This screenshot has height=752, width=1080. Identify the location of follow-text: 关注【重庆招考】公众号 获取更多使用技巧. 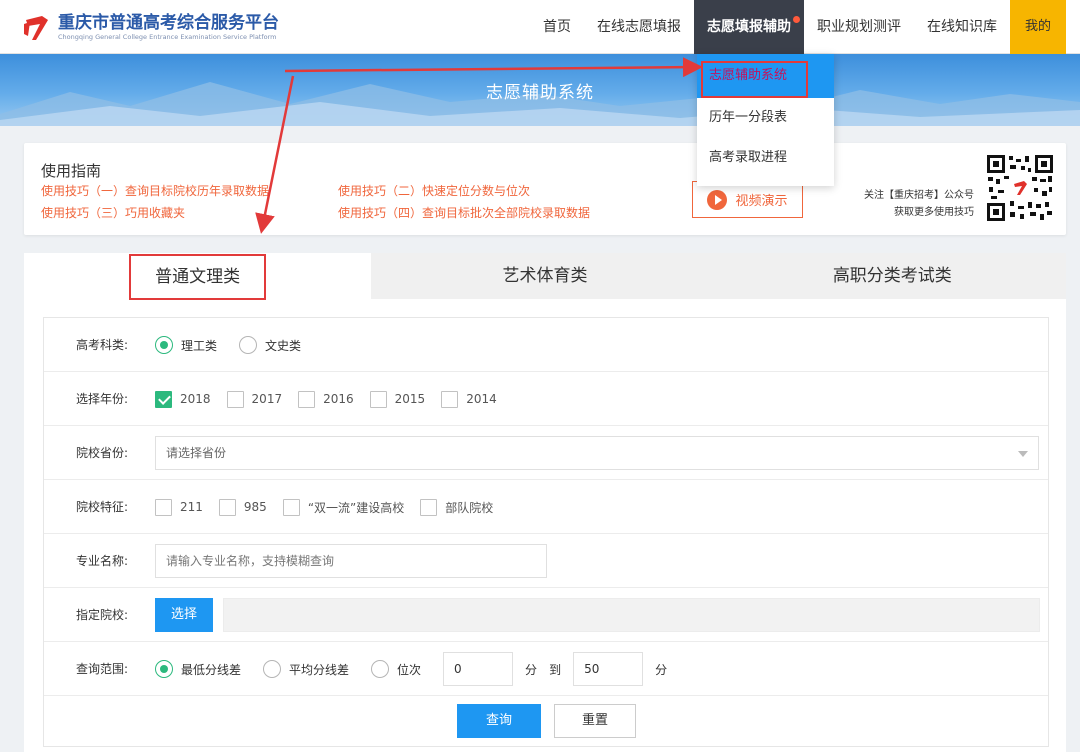
(919, 204).